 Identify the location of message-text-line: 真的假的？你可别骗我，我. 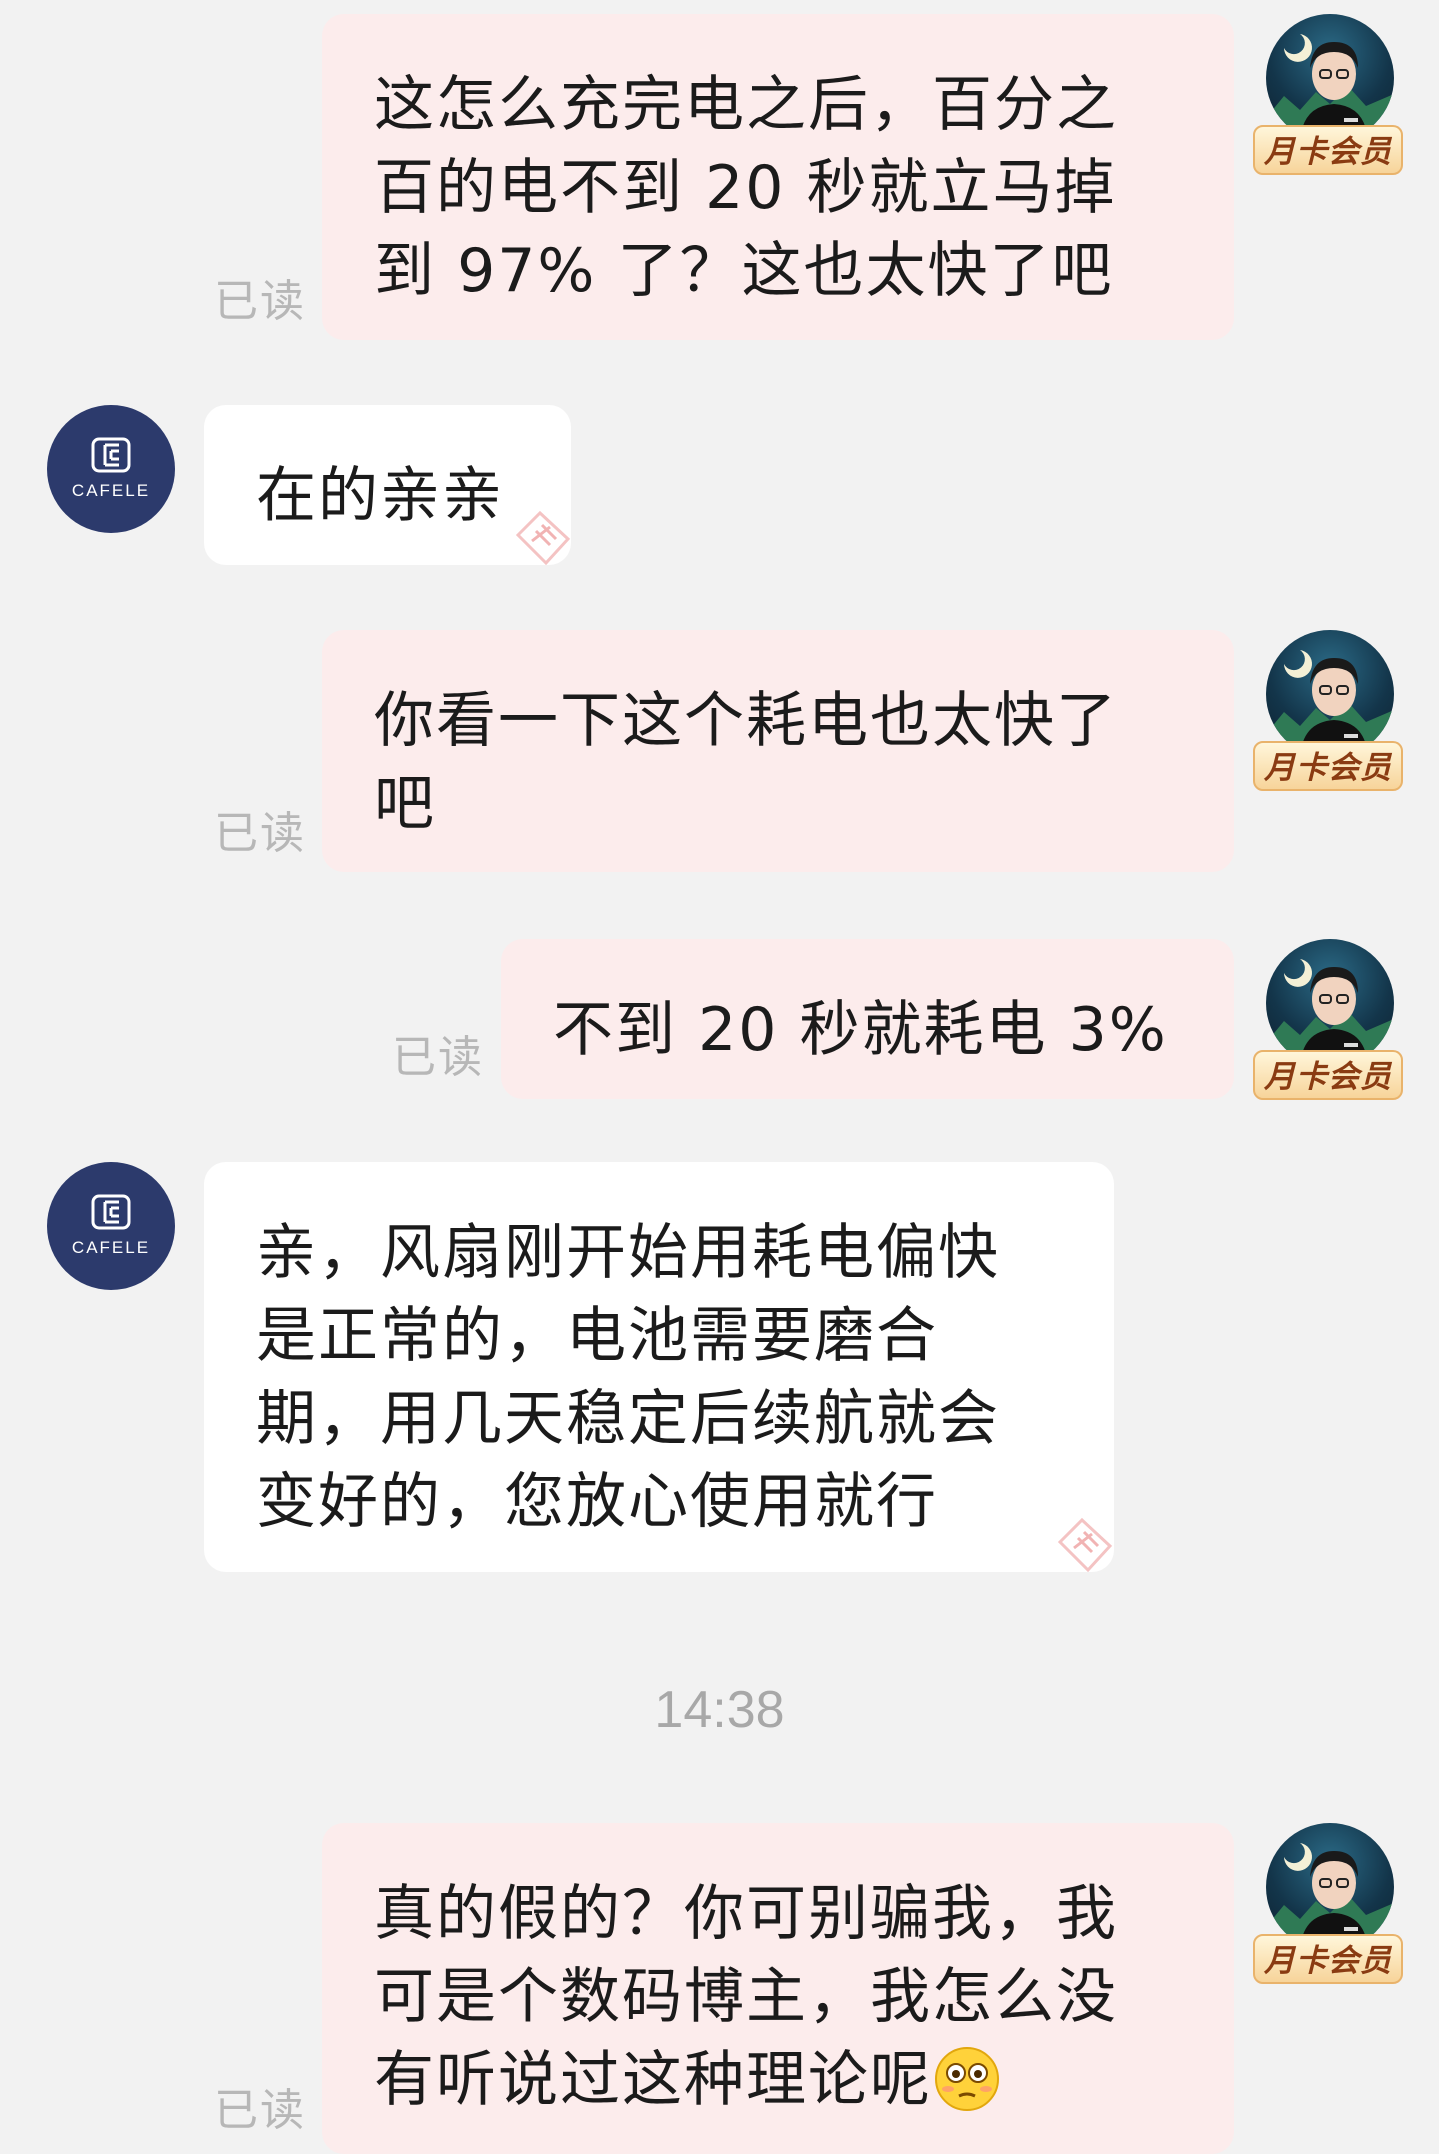
(746, 1914).